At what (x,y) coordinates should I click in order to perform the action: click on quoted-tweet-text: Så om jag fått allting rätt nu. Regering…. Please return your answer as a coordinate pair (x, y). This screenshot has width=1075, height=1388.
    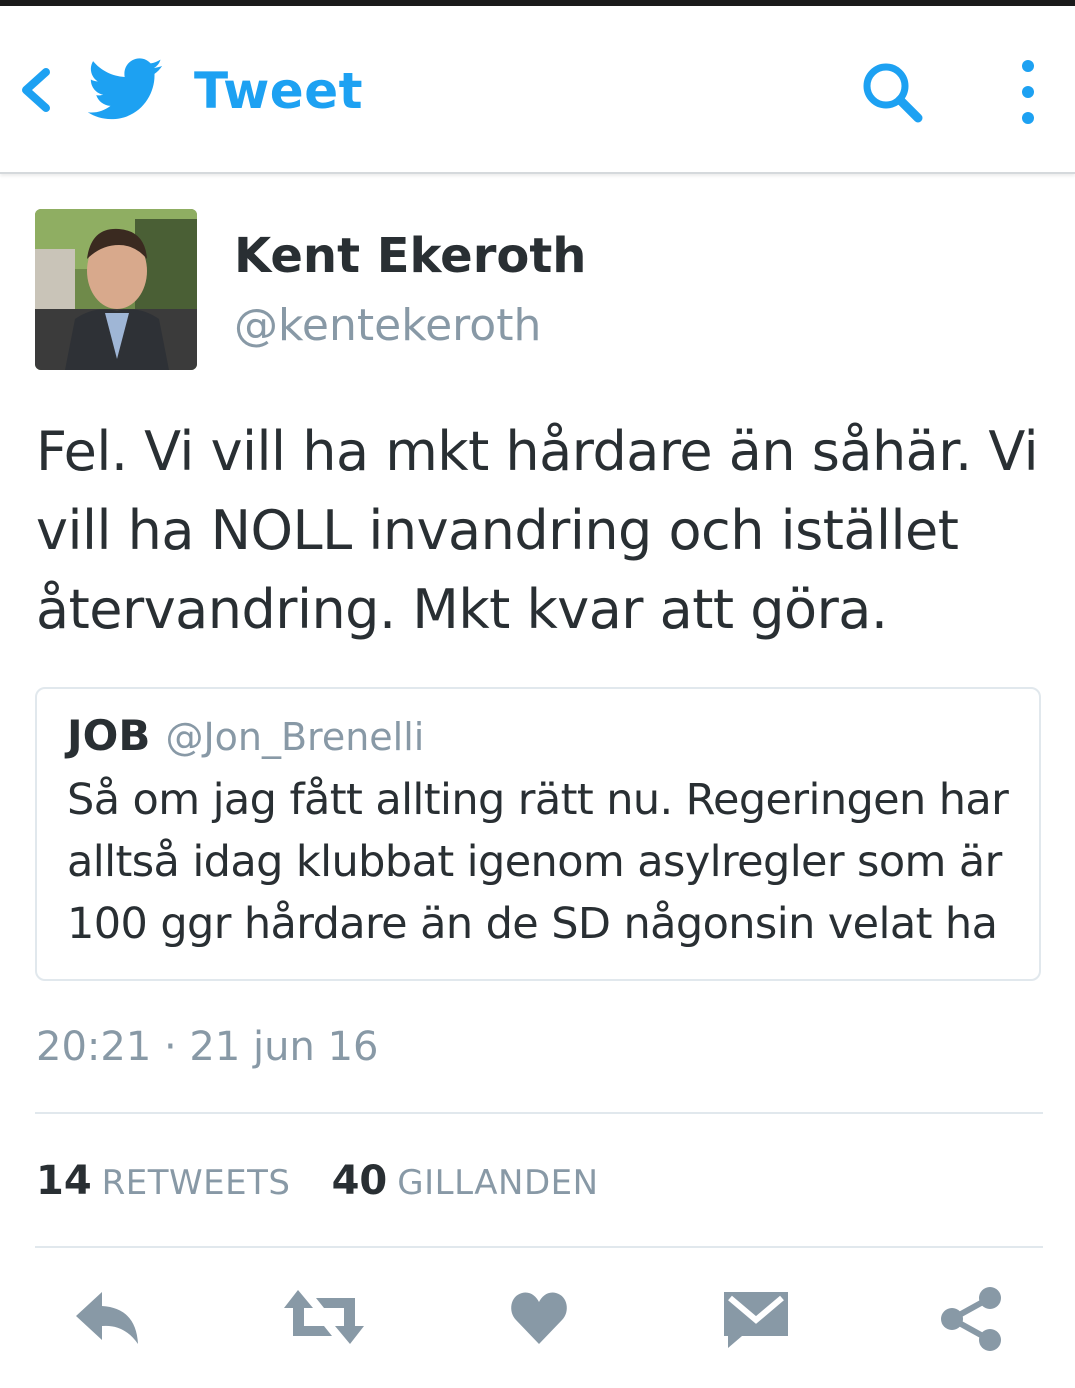
    Looking at the image, I should click on (538, 862).